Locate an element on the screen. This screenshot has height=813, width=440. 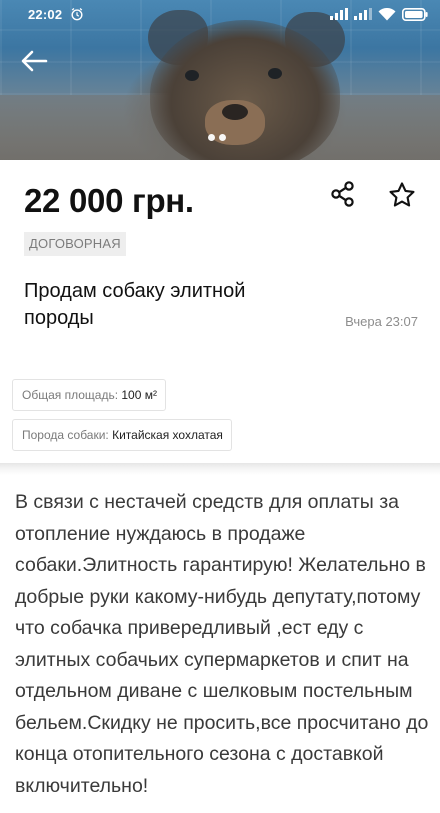
param-chip-area: Общая площадь: 100 м² is located at coordinates (89, 395).